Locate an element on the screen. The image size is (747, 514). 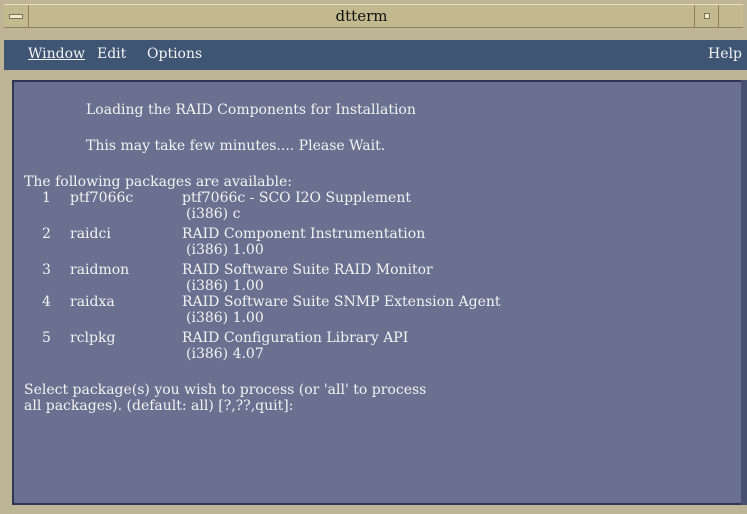
window-menu-icon is located at coordinates (16, 16).